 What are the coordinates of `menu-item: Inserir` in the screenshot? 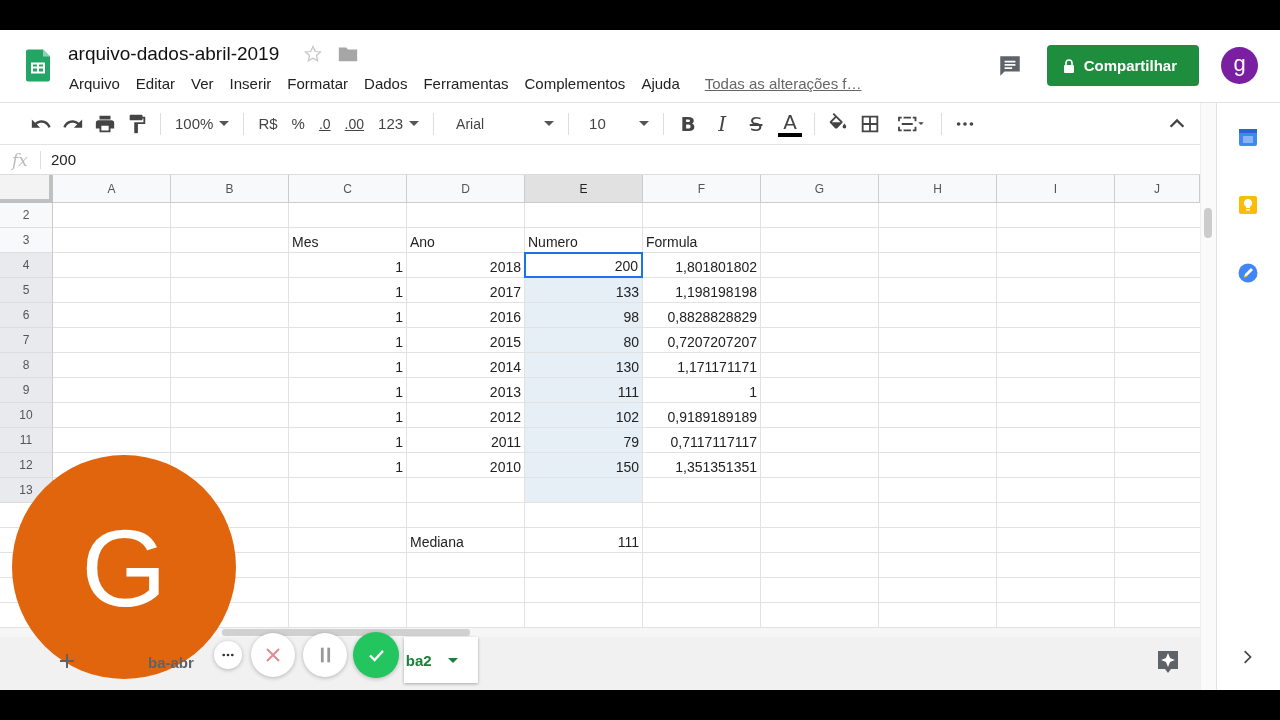 It's located at (250, 83).